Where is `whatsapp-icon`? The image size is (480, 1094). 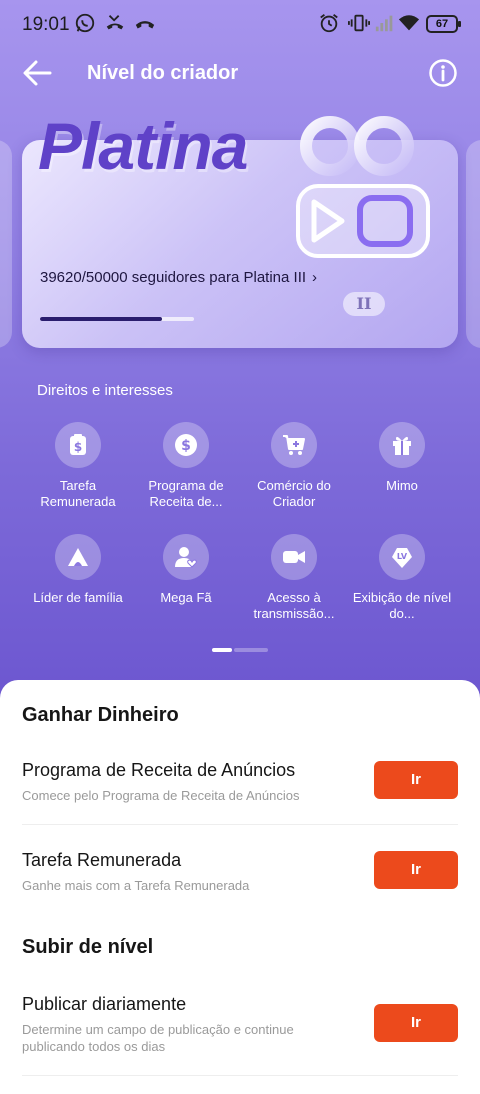
whatsapp-icon is located at coordinates (85, 23).